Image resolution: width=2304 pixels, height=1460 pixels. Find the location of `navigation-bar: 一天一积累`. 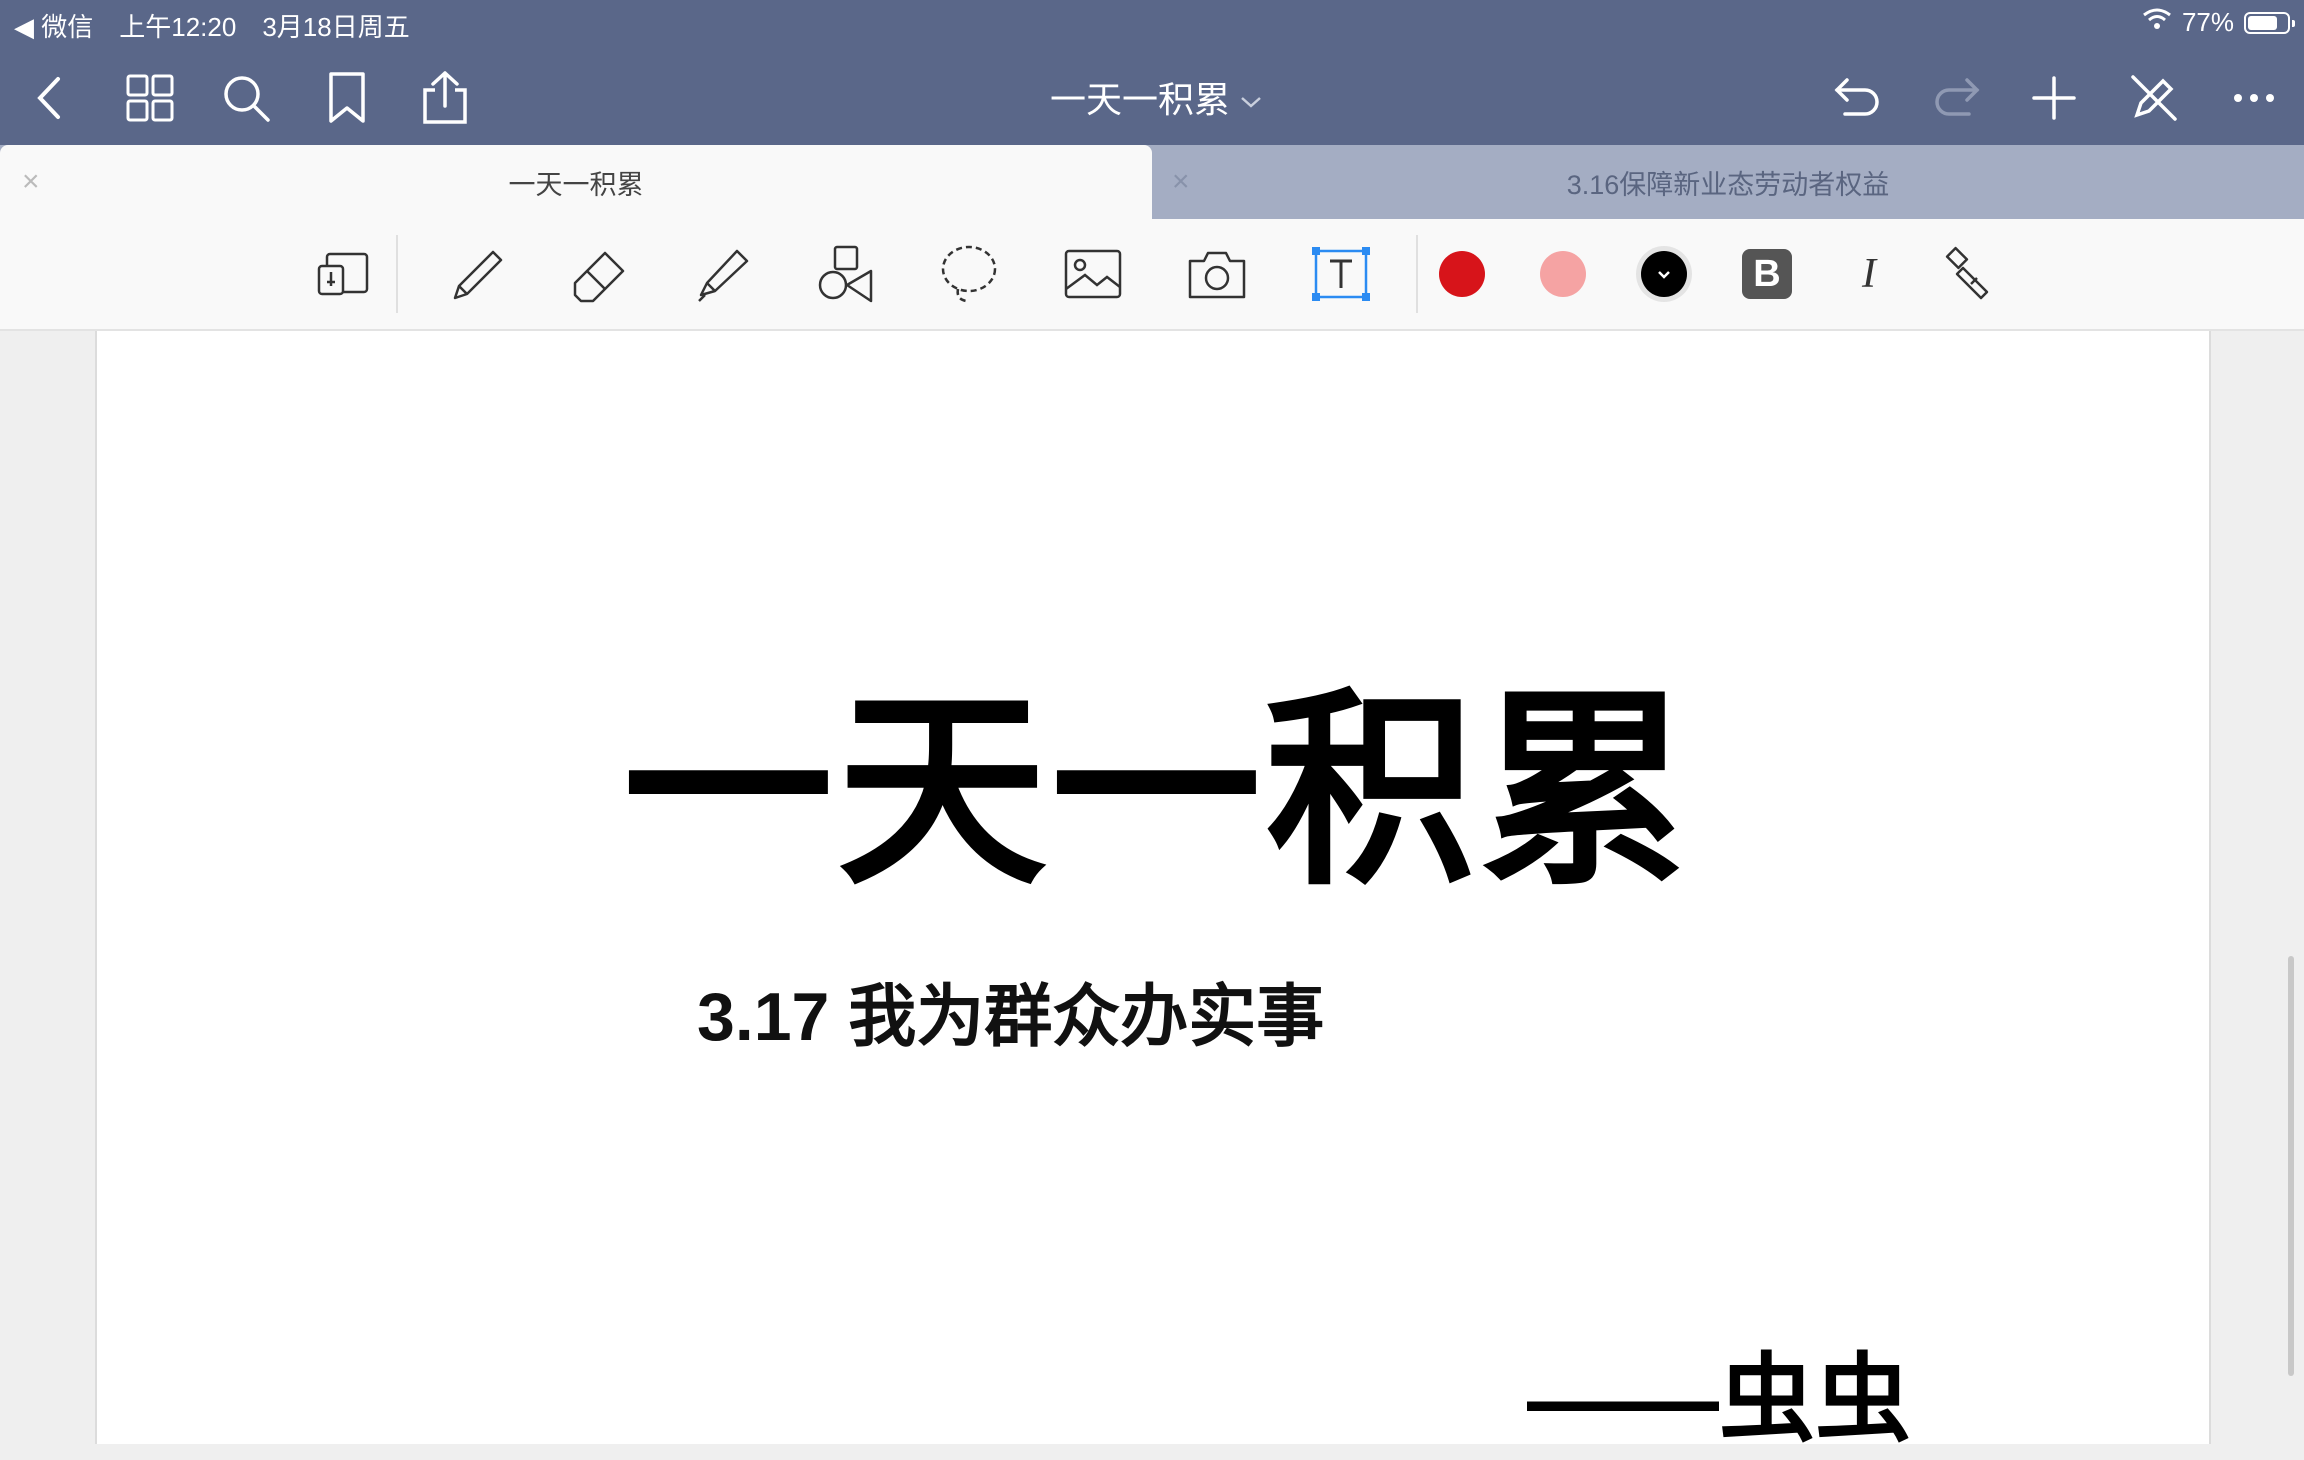

navigation-bar: 一天一积累 is located at coordinates (1152, 96).